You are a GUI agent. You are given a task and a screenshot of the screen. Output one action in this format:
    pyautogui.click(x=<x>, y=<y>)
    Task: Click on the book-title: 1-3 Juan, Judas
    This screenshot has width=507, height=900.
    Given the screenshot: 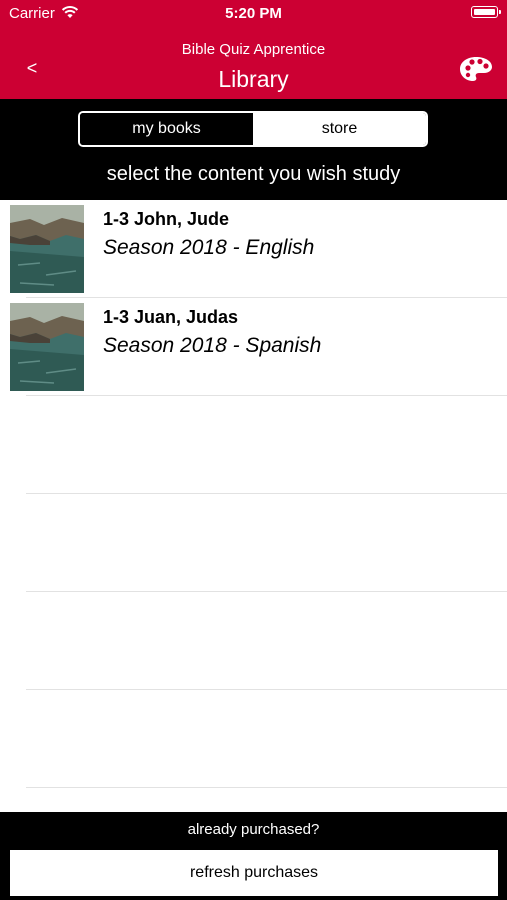 What is the action you would take?
    pyautogui.click(x=171, y=317)
    